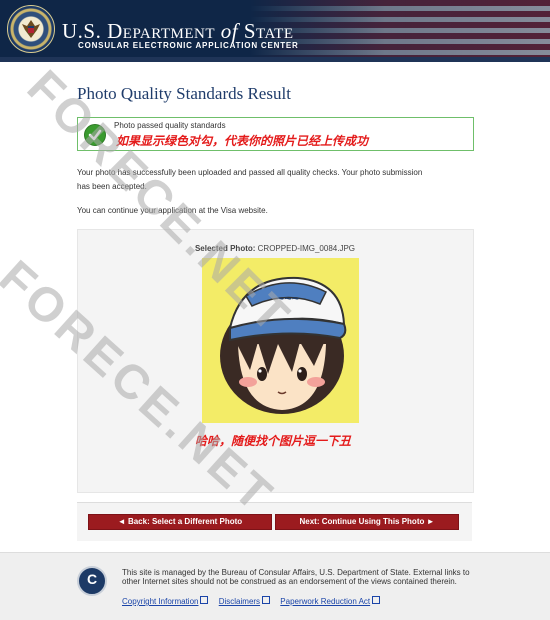 This screenshot has height=620, width=550. I want to click on state-department-seal-icon, so click(31, 29).